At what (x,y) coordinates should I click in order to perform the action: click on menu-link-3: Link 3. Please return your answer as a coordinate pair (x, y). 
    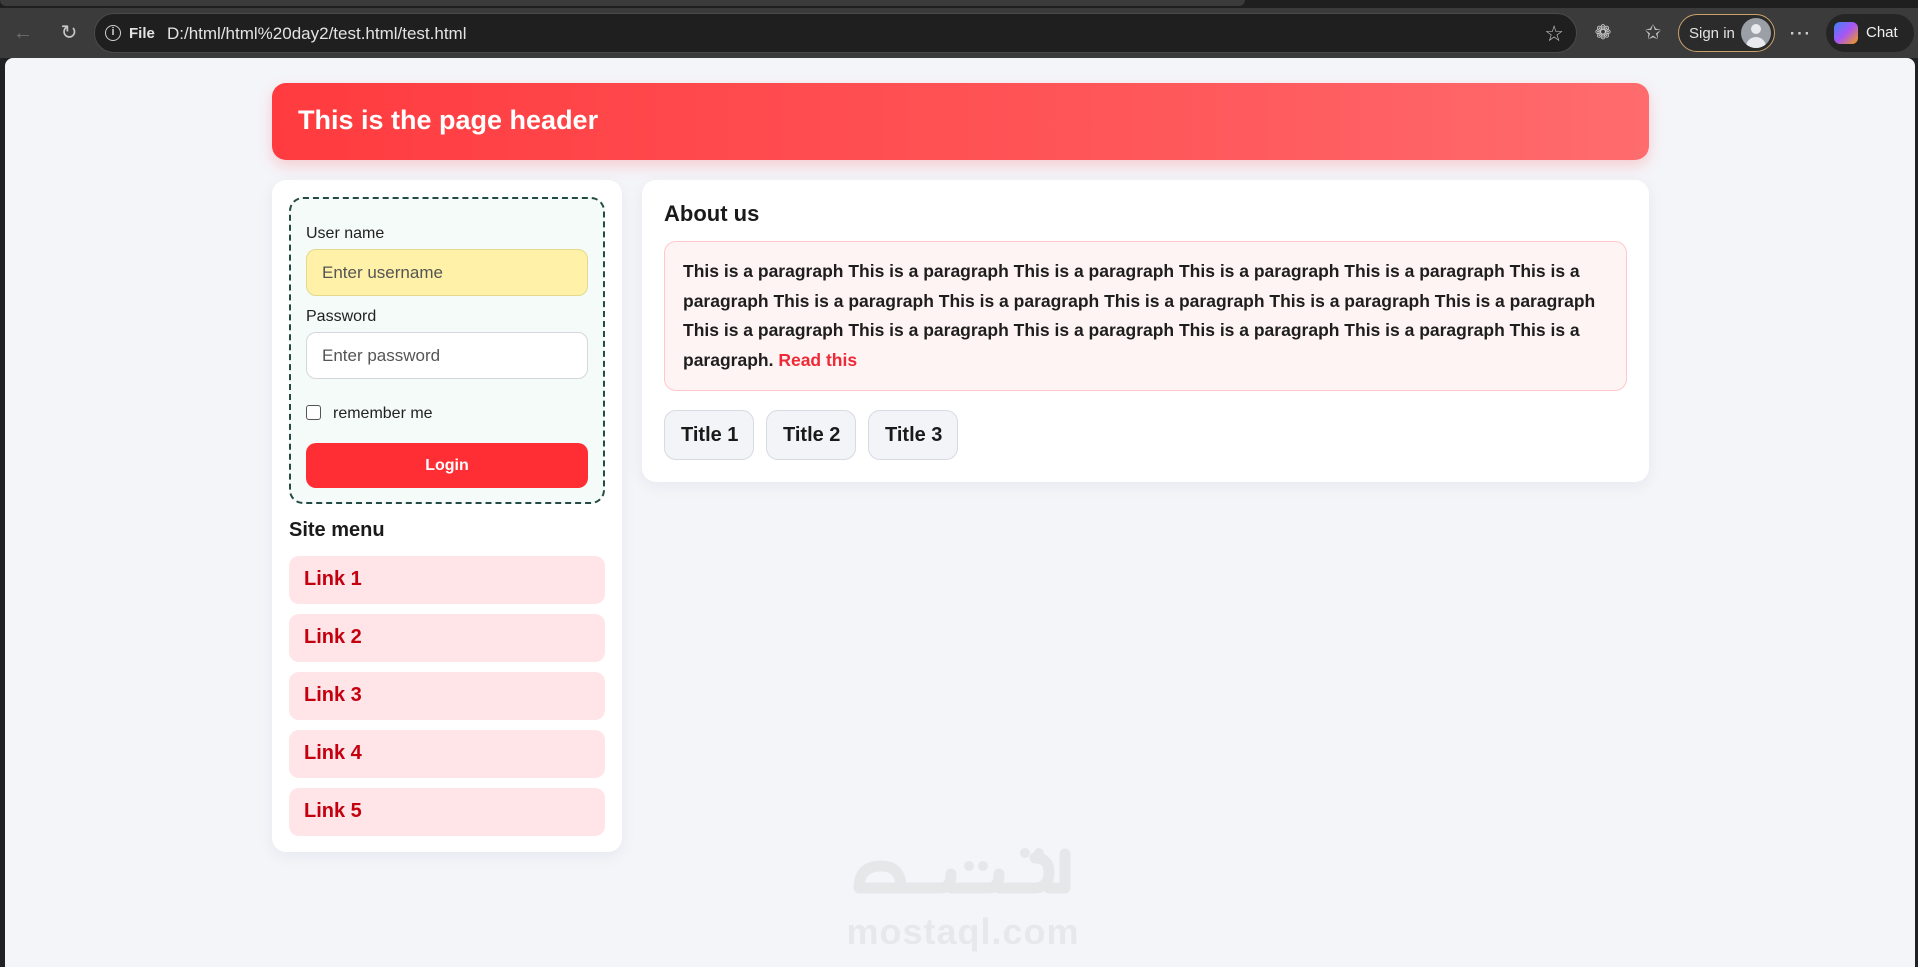
    Looking at the image, I should click on (447, 696).